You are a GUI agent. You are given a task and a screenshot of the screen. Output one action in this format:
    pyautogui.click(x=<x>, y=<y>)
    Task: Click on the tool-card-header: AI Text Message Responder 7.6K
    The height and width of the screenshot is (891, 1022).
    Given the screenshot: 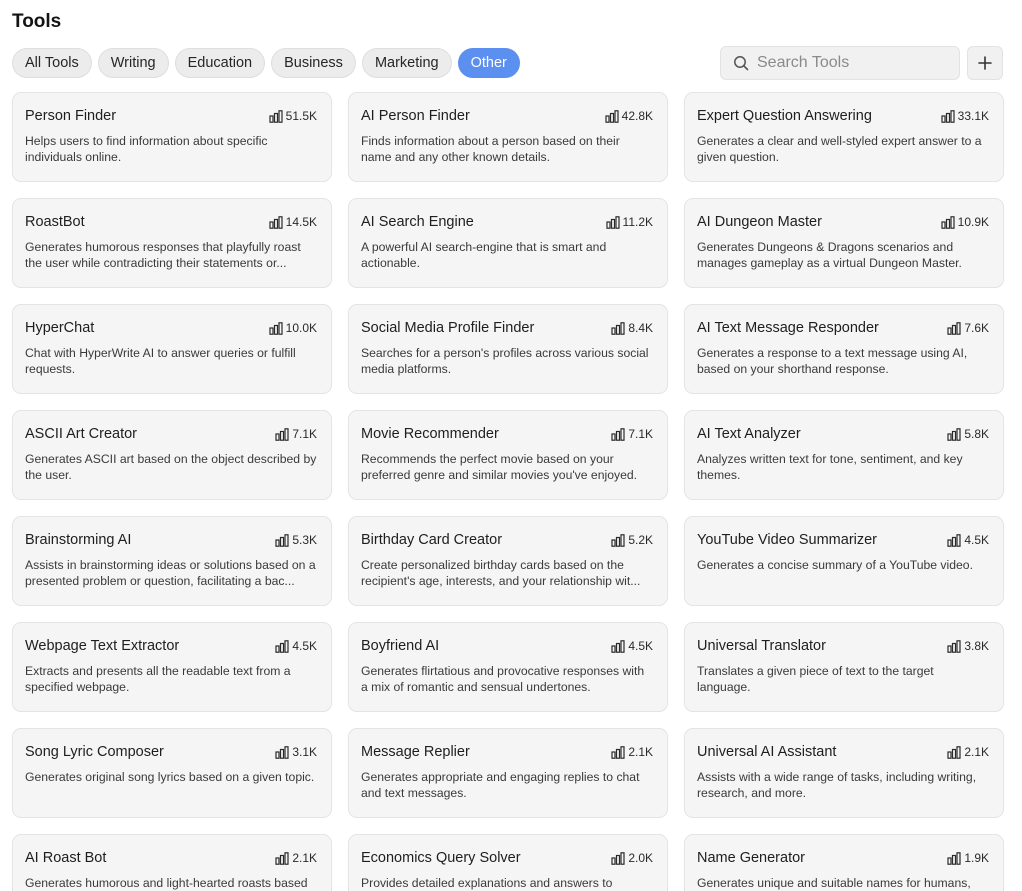 What is the action you would take?
    pyautogui.click(x=843, y=328)
    